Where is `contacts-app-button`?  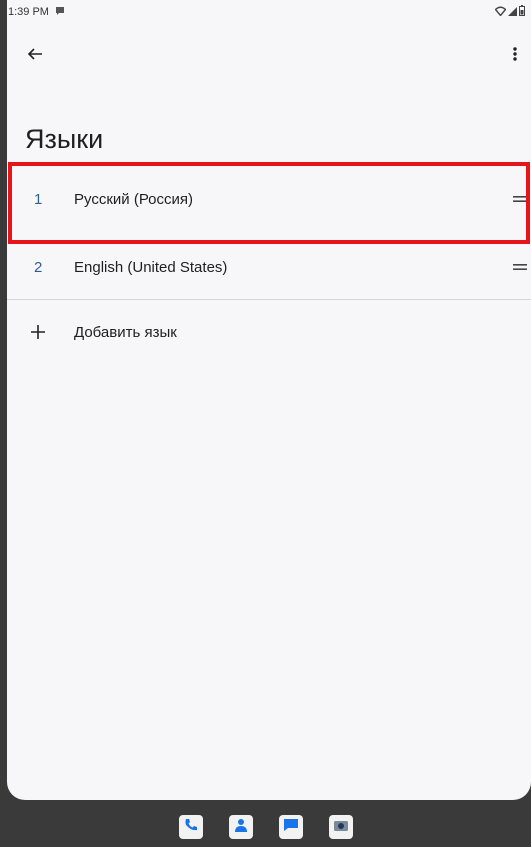 contacts-app-button is located at coordinates (240, 827).